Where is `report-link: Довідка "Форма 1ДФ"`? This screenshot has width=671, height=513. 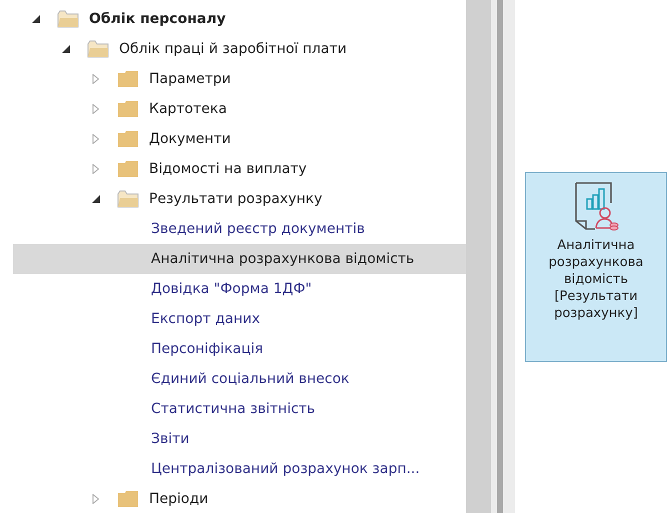
report-link: Довідка "Форма 1ДФ" is located at coordinates (231, 289).